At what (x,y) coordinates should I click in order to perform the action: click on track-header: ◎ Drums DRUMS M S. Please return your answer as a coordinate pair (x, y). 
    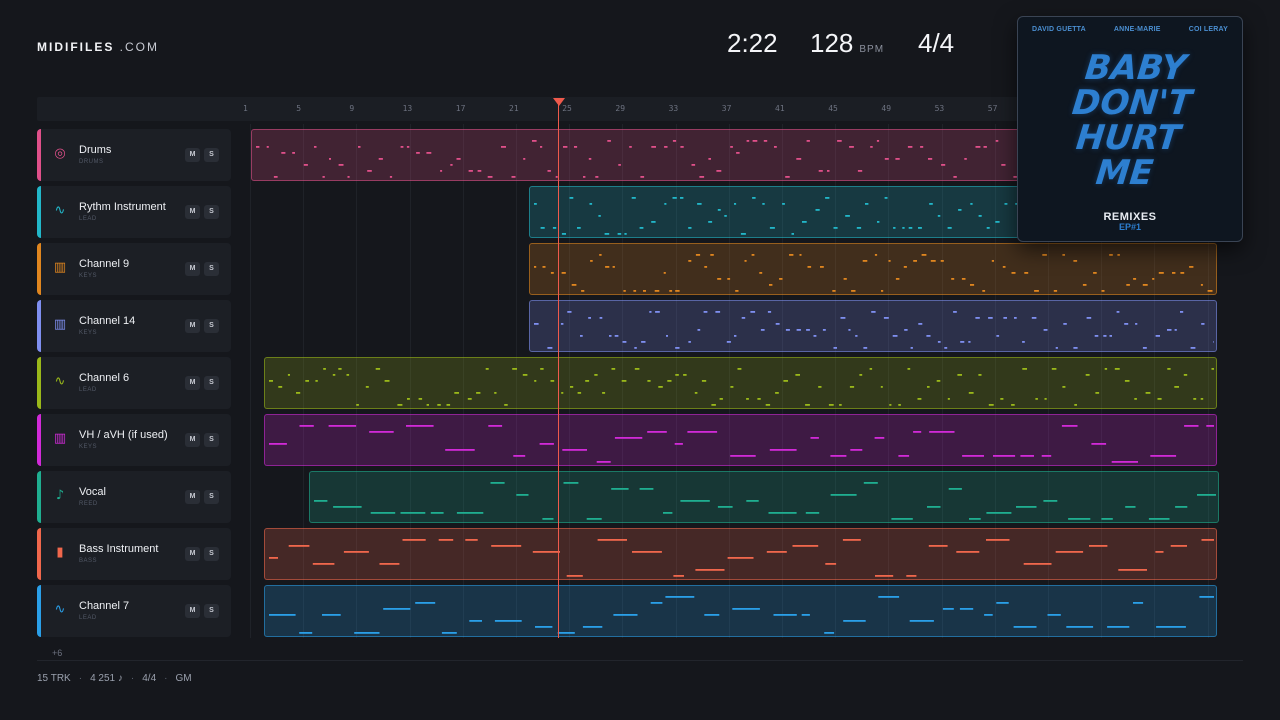
    Looking at the image, I should click on (134, 155).